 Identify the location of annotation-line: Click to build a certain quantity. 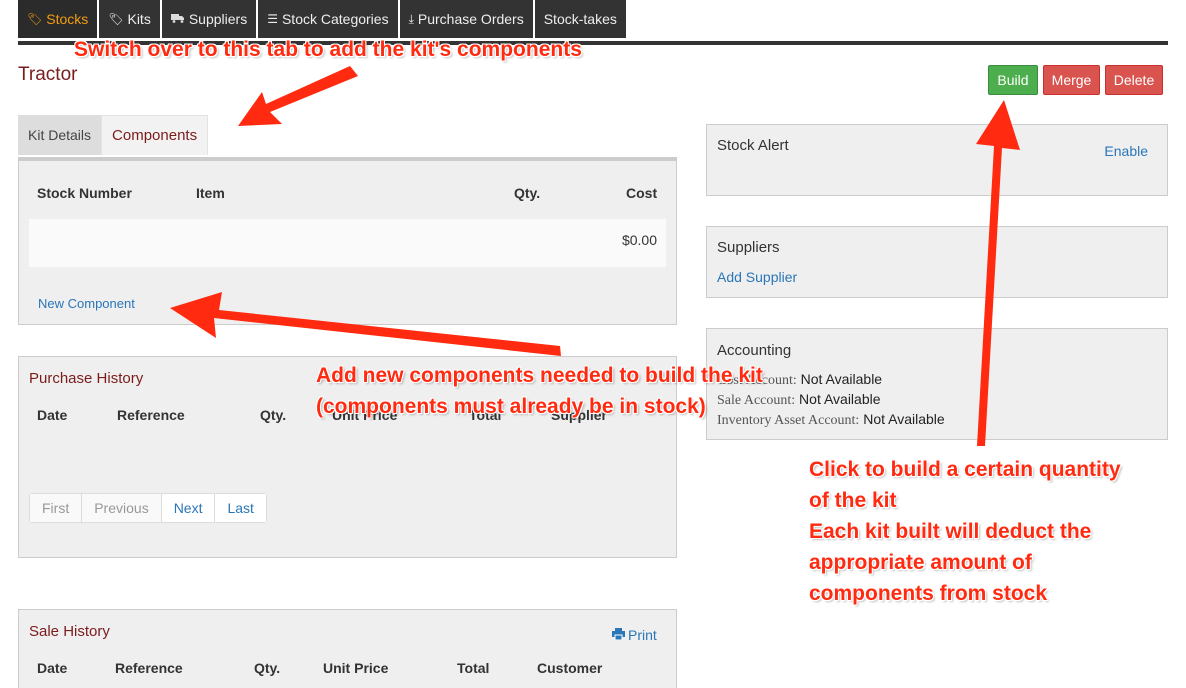
(965, 469).